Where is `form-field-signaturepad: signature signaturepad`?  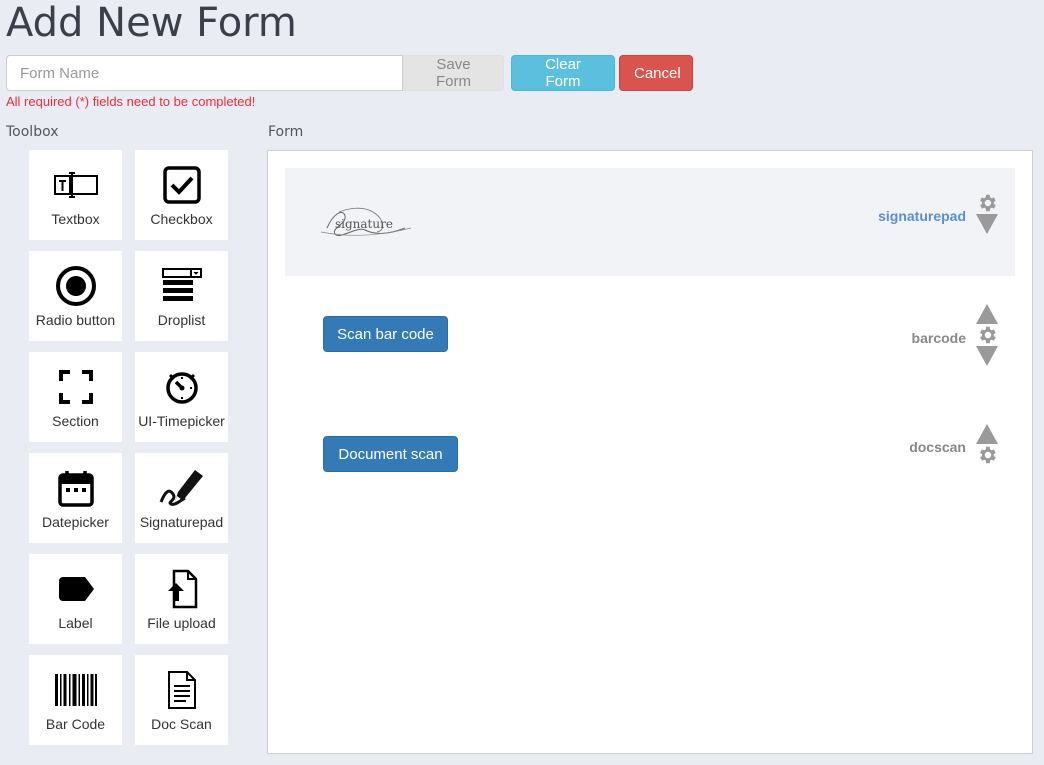
form-field-signaturepad: signature signaturepad is located at coordinates (650, 222).